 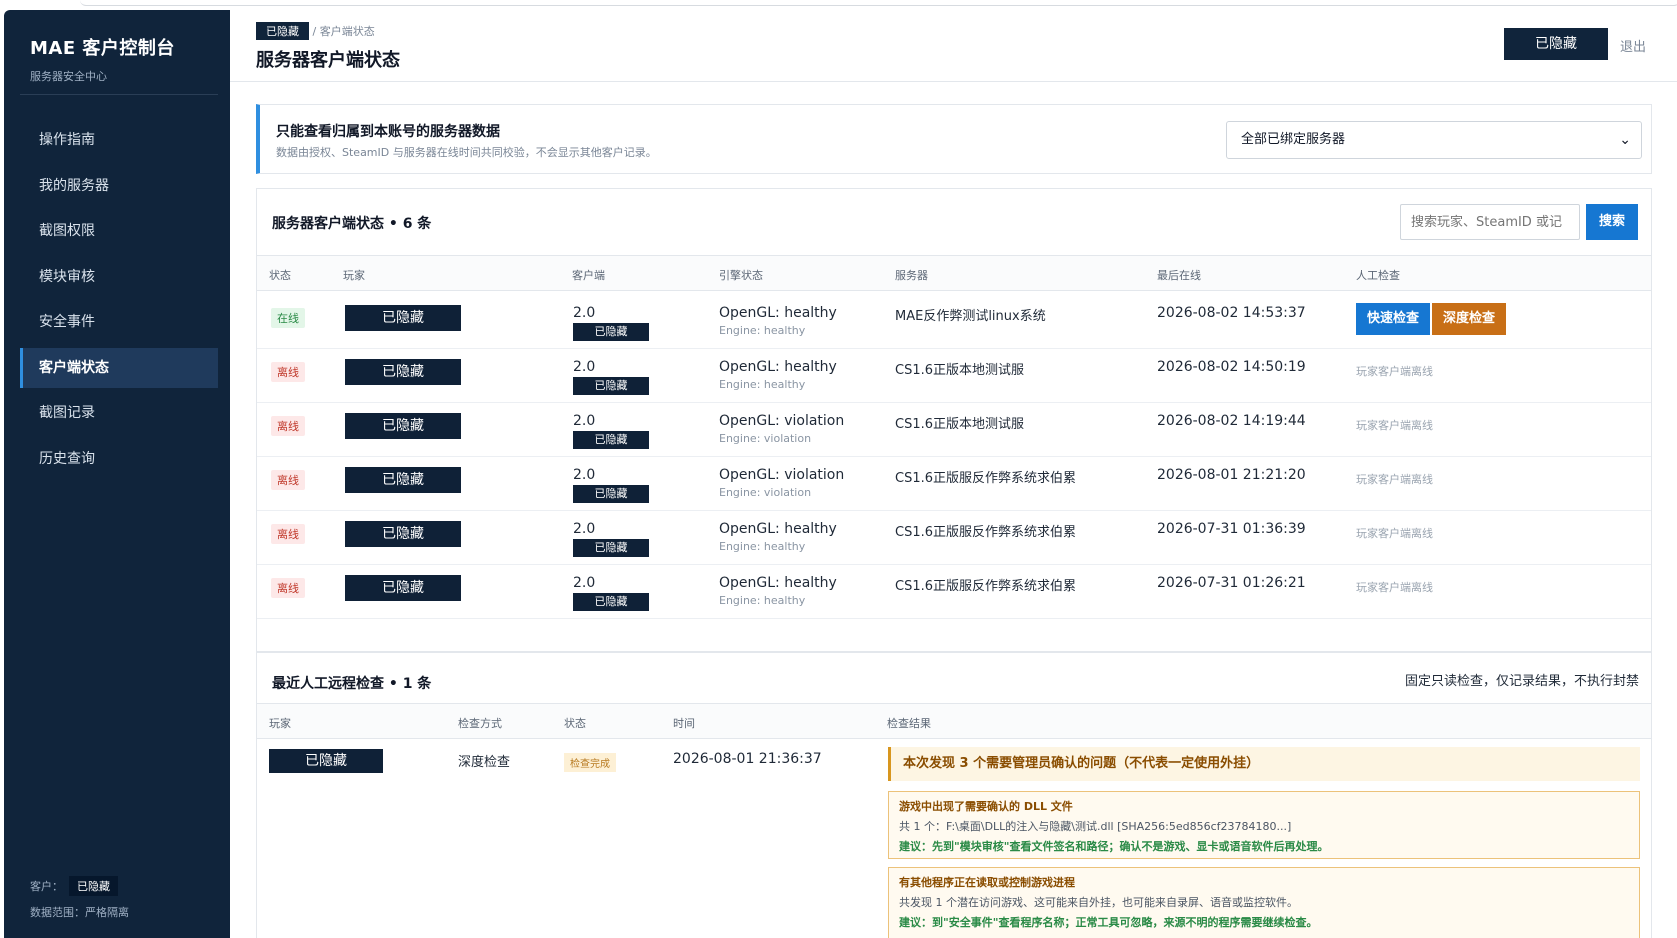 I want to click on sidebar-item-history-query: 历史查询, so click(x=119, y=459).